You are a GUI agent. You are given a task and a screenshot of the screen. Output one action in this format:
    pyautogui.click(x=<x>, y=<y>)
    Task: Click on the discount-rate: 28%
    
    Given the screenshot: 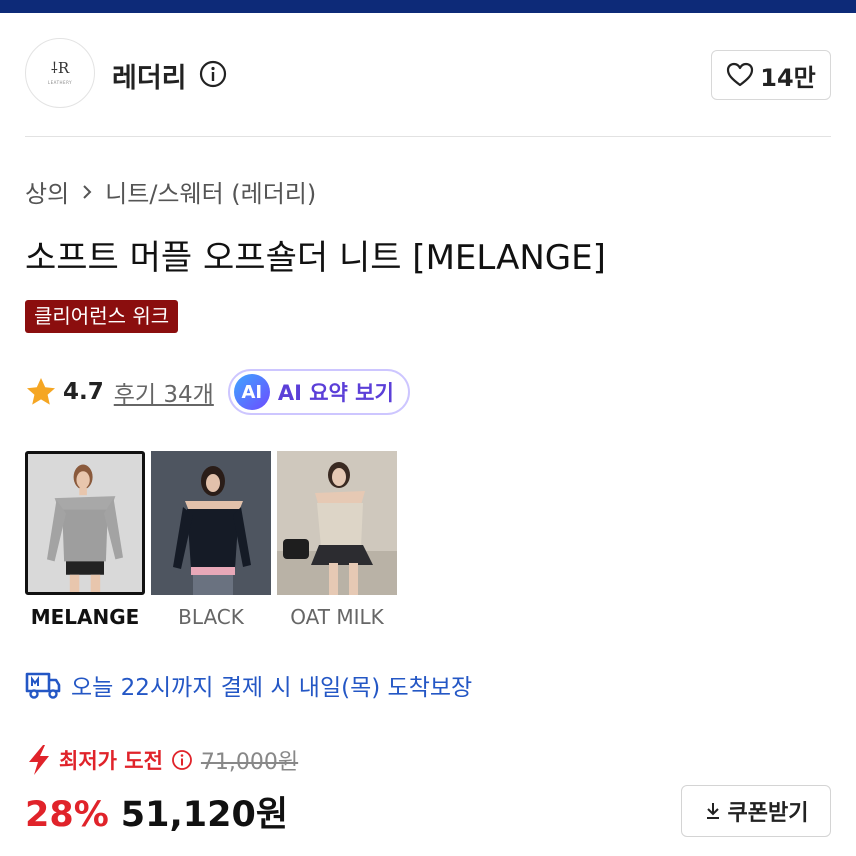 What is the action you would take?
    pyautogui.click(x=67, y=815)
    